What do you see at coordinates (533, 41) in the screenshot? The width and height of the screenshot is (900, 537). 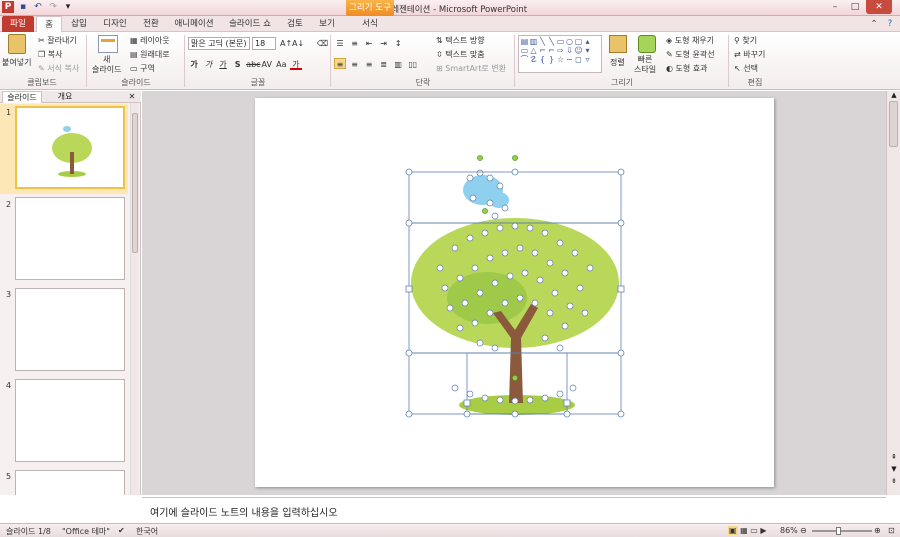 I see `vertical-textbox-shape-icon: ▥` at bounding box center [533, 41].